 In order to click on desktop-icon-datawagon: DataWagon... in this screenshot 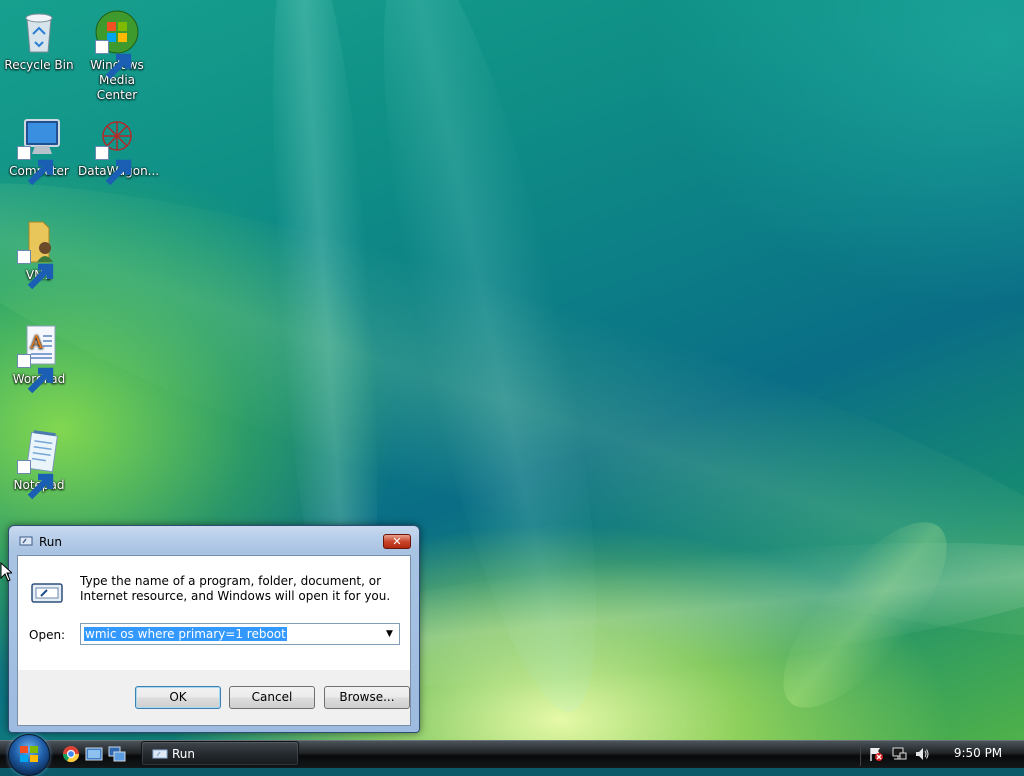, I will do `click(118, 150)`.